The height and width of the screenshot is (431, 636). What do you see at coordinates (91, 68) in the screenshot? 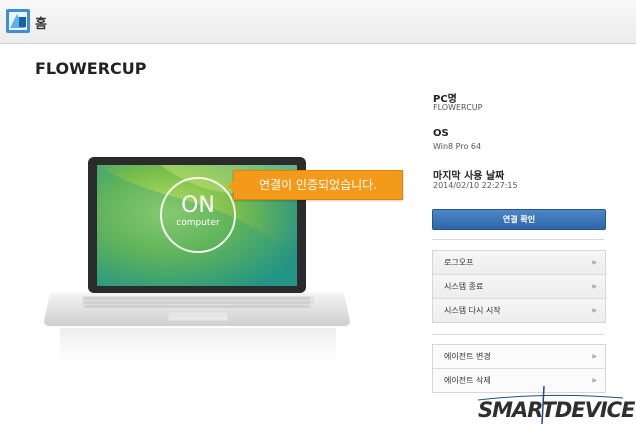
I see `device-name-title: FLOWERCUP` at bounding box center [91, 68].